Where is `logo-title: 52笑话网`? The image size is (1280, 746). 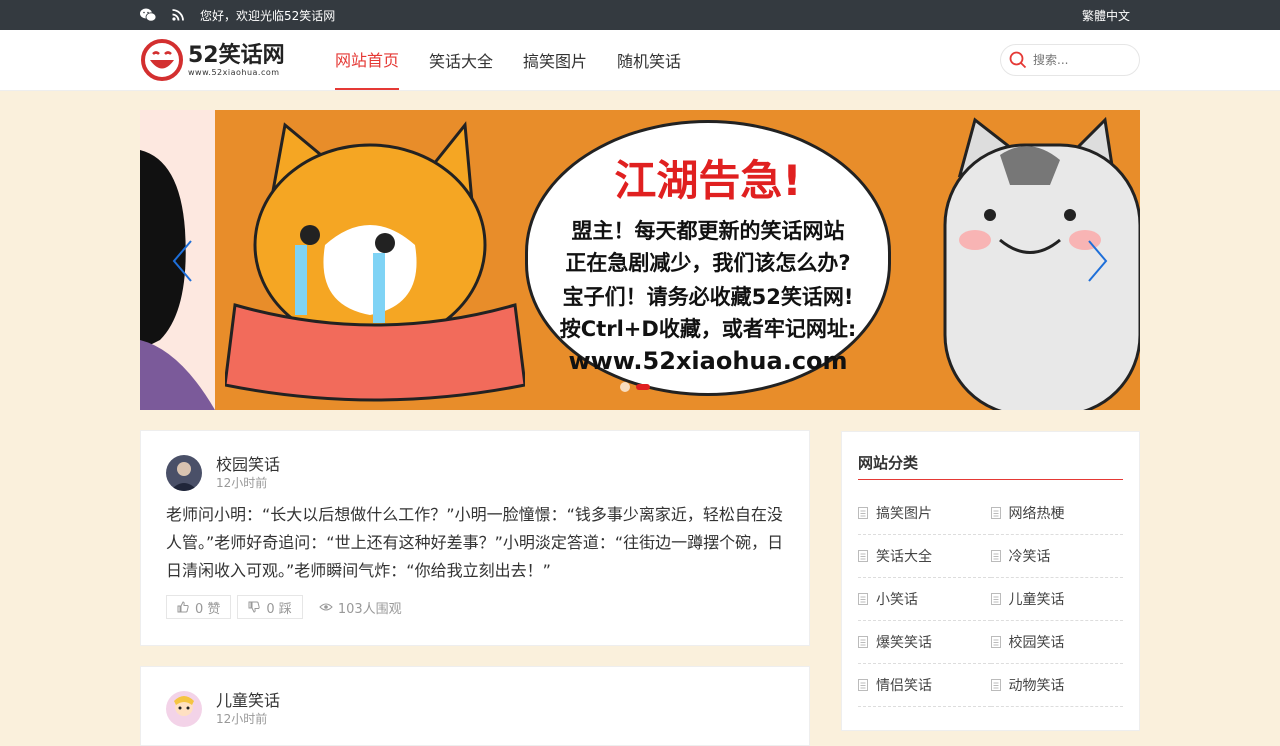 logo-title: 52笑话网 is located at coordinates (236, 55).